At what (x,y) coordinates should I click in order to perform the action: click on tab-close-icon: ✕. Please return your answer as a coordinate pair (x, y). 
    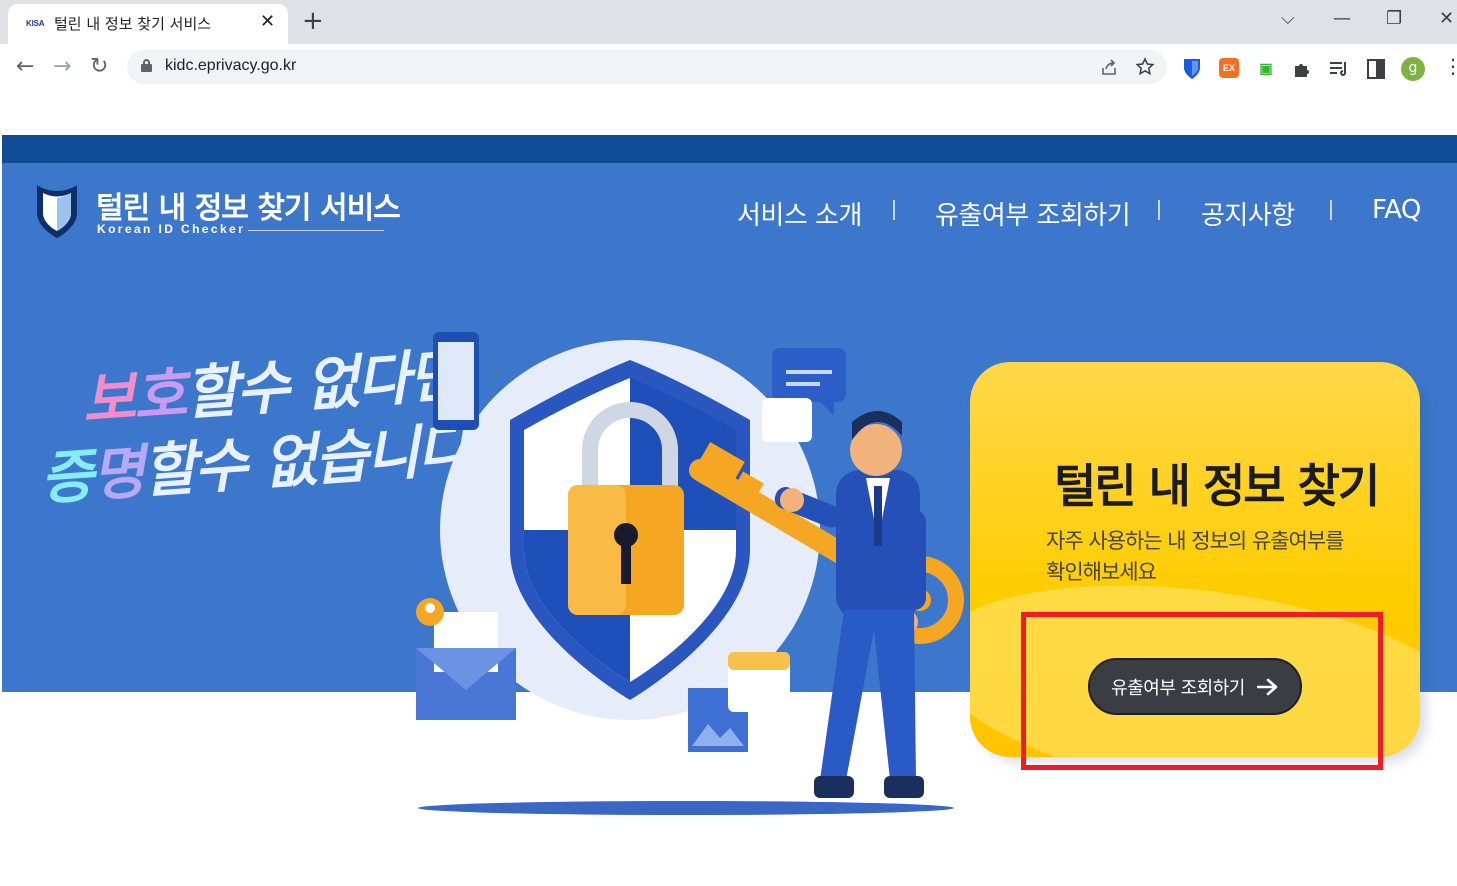
    Looking at the image, I should click on (267, 21).